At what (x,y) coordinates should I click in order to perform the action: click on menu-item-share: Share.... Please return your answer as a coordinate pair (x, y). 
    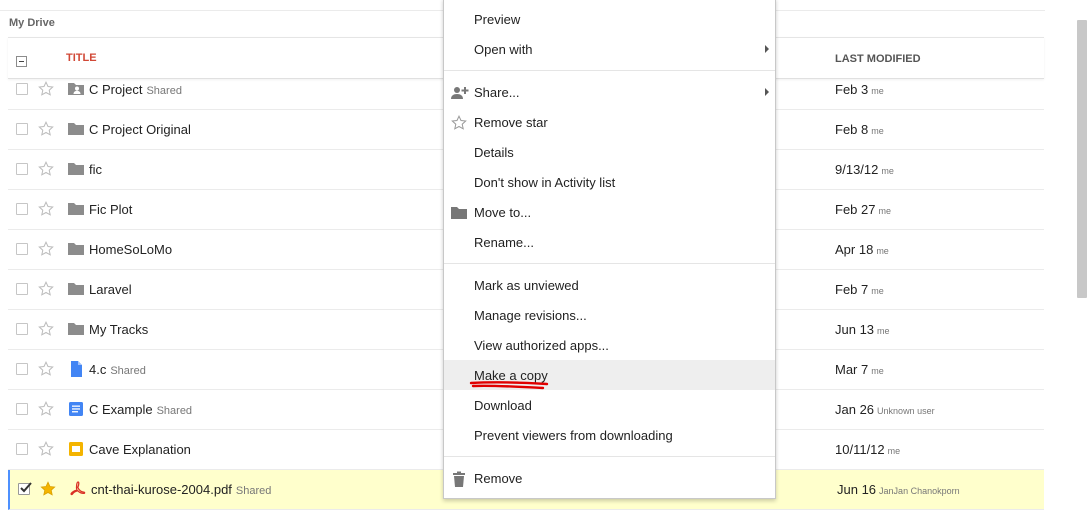
    Looking at the image, I should click on (609, 92).